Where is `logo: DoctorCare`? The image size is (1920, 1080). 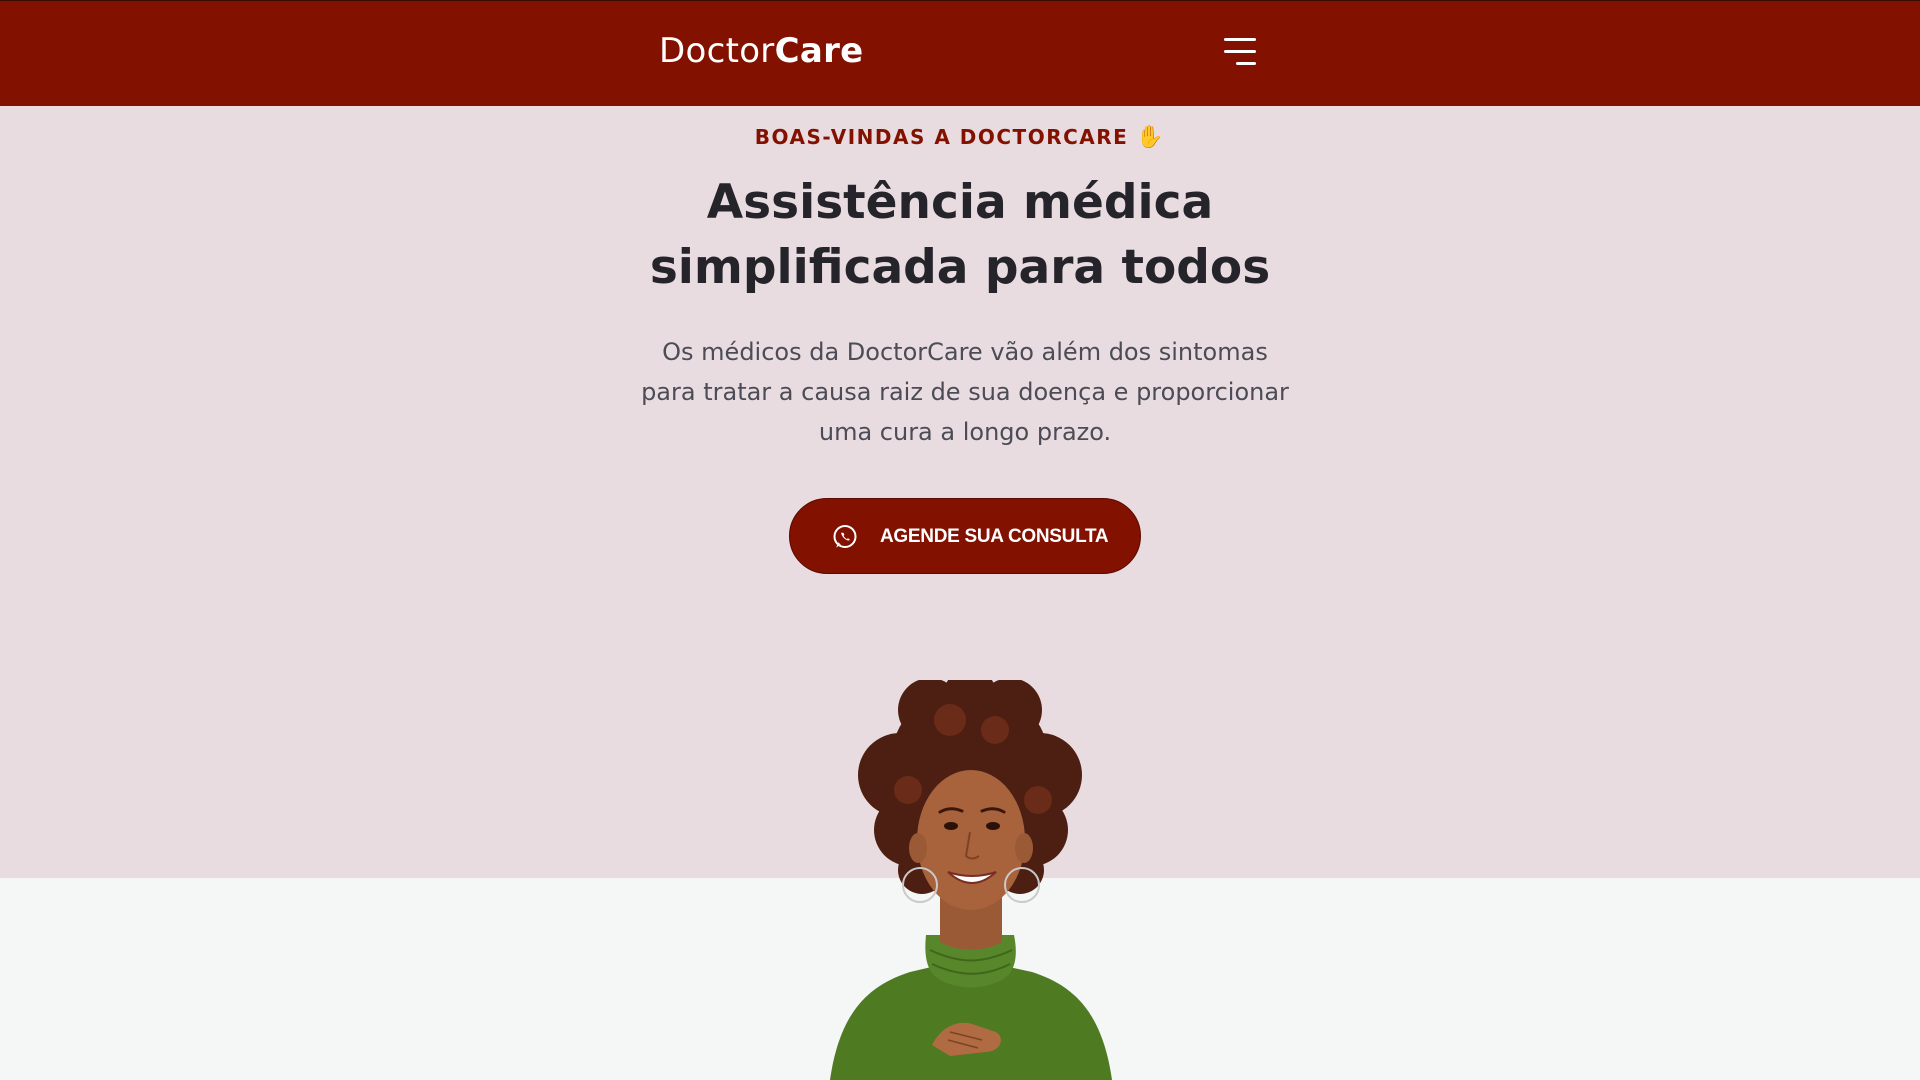 logo: DoctorCare is located at coordinates (761, 51).